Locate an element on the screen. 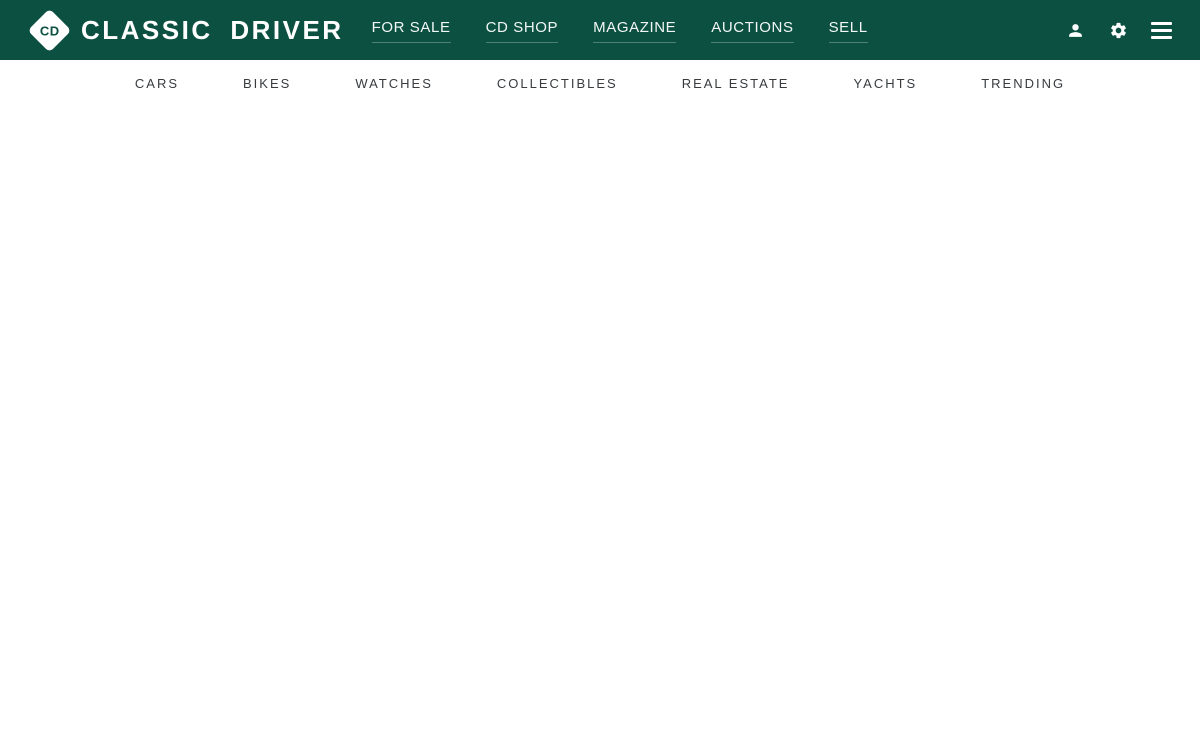 The width and height of the screenshot is (1200, 740). brand-abbrev: CD is located at coordinates (49, 30).